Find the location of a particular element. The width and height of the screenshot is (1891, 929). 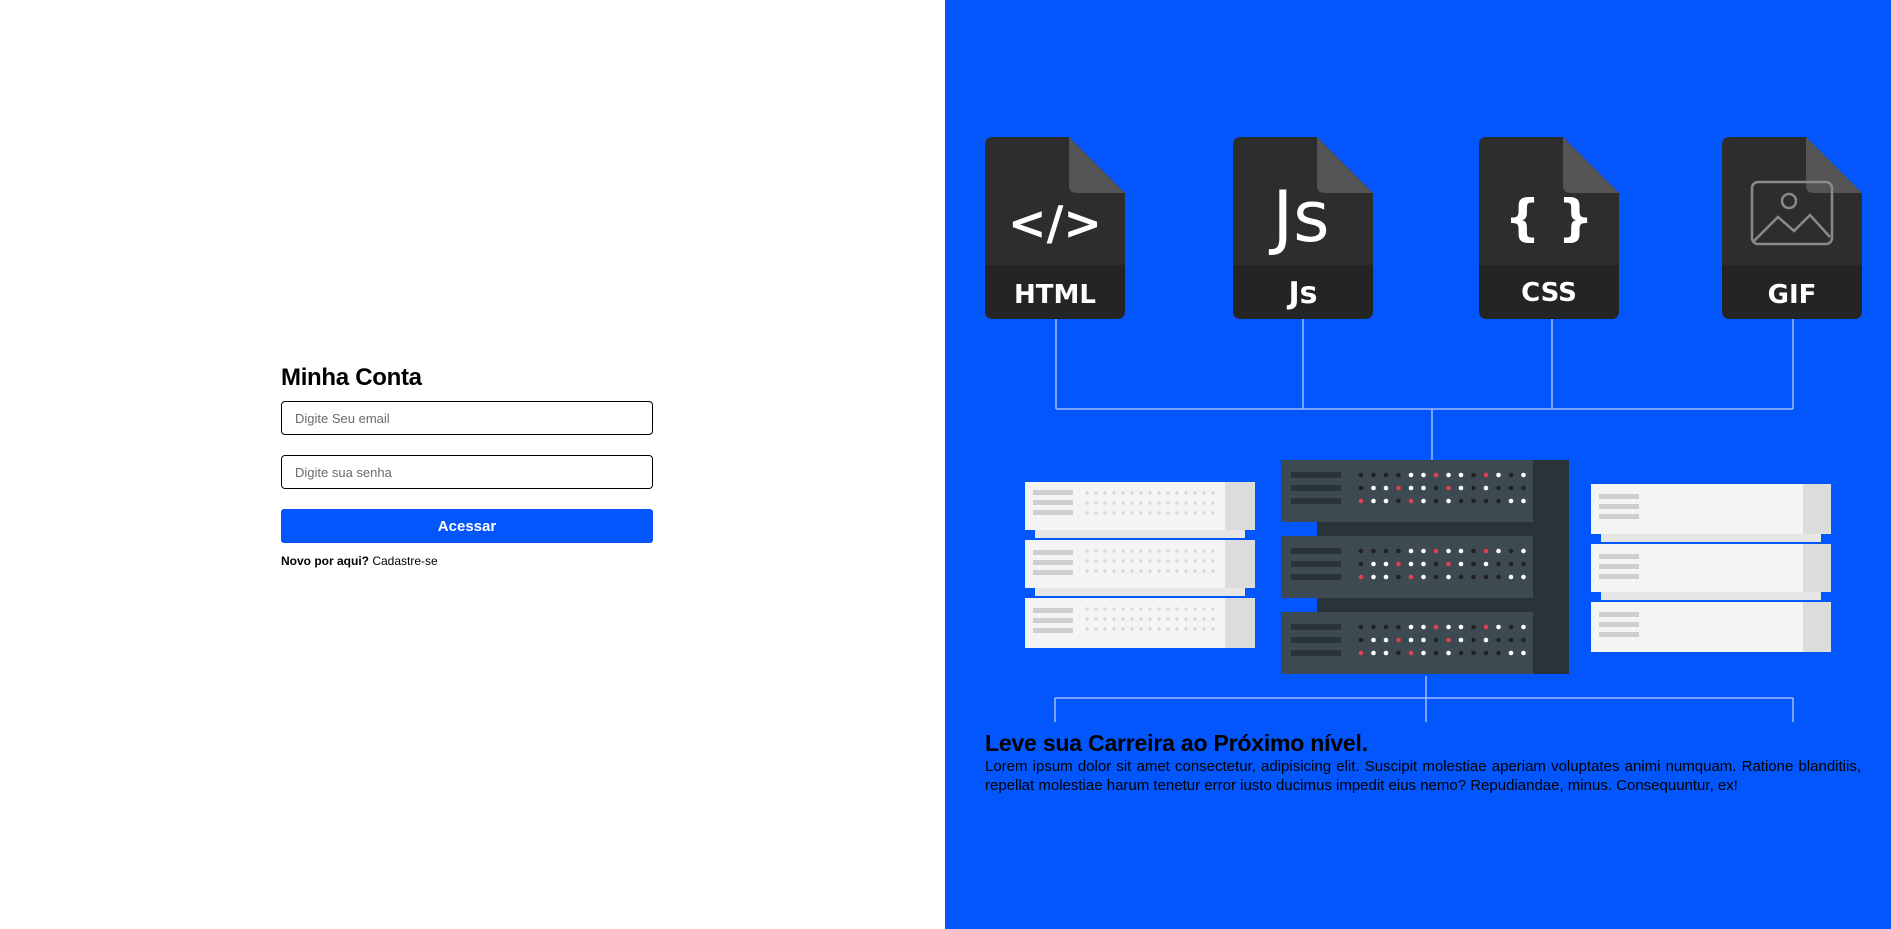

left-server-stack is located at coordinates (1140, 565).